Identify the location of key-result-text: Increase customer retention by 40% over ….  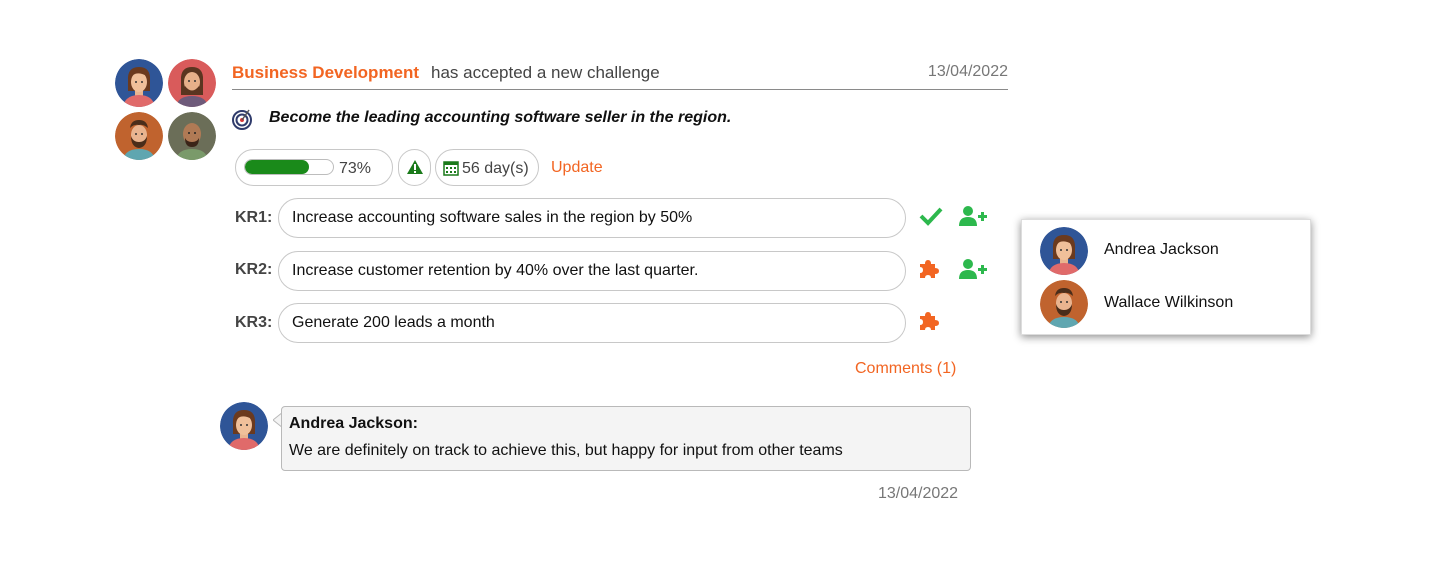
(495, 270).